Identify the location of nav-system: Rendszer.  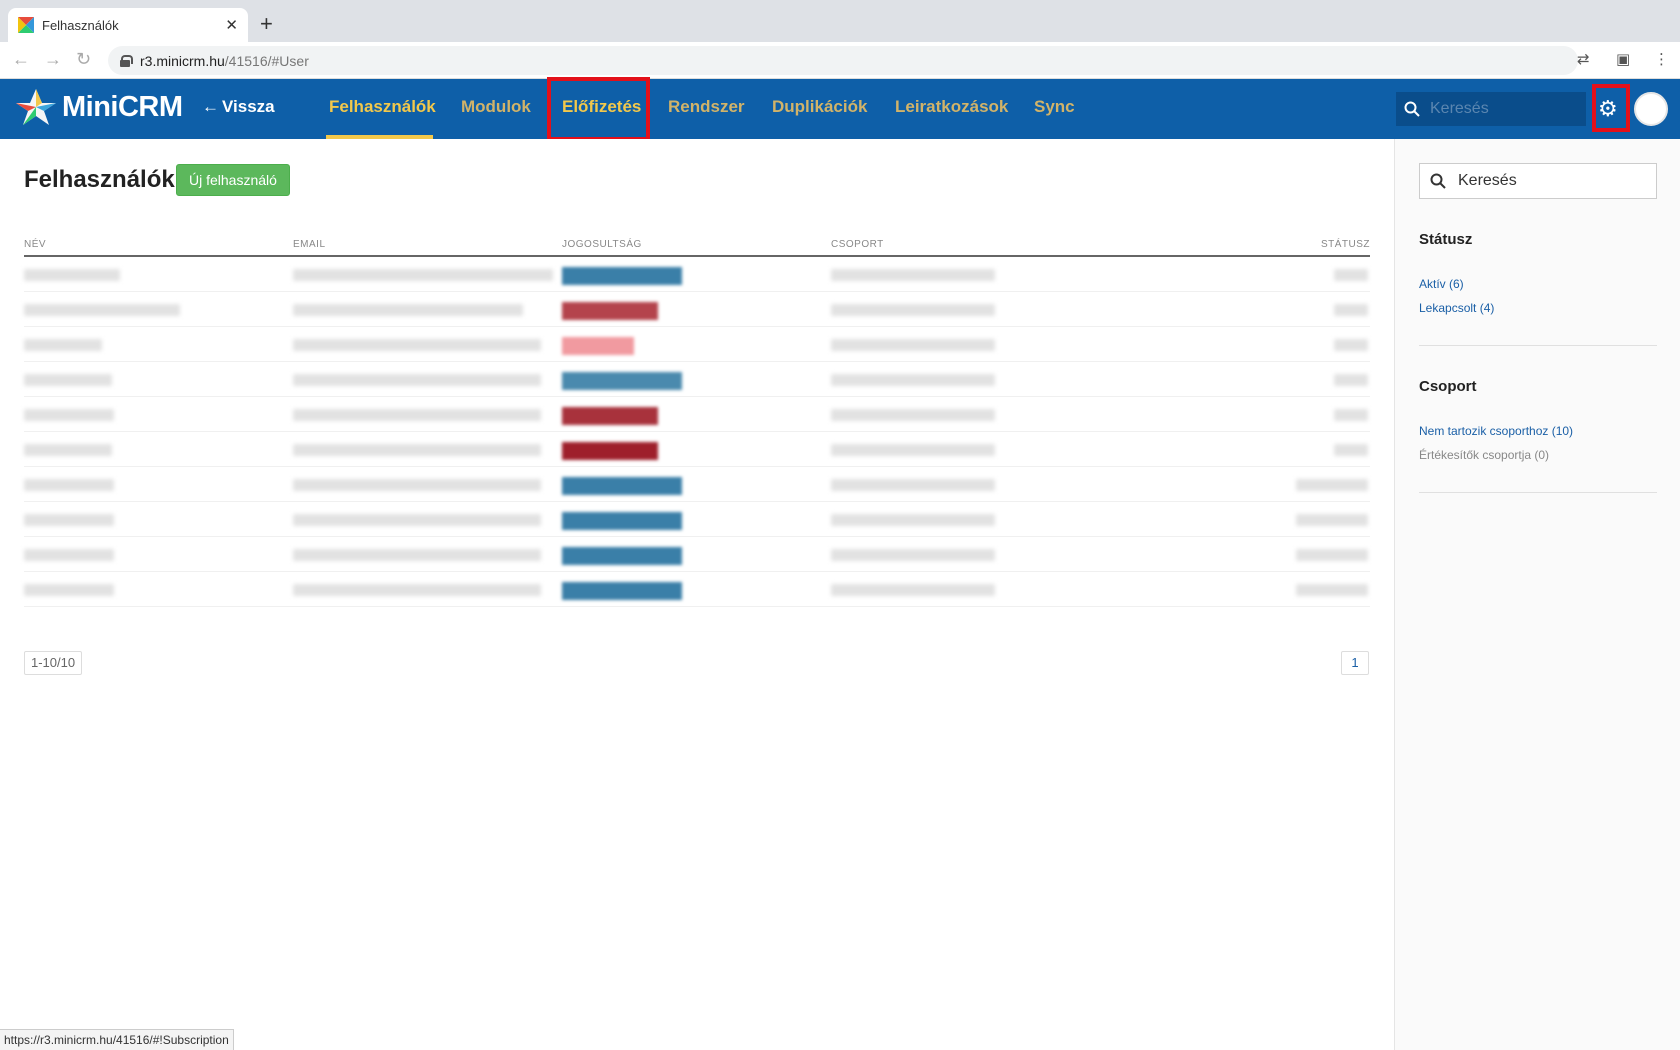
(706, 107).